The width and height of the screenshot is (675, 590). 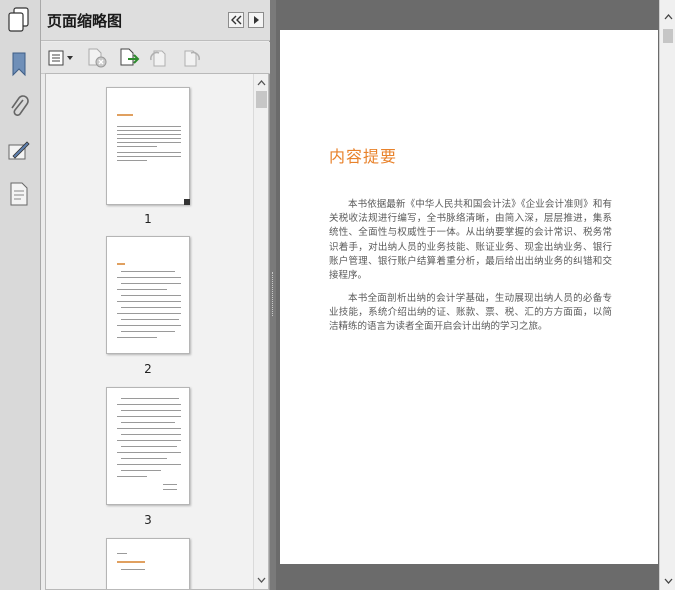 I want to click on panel-title: 页面缩略图, so click(x=85, y=21).